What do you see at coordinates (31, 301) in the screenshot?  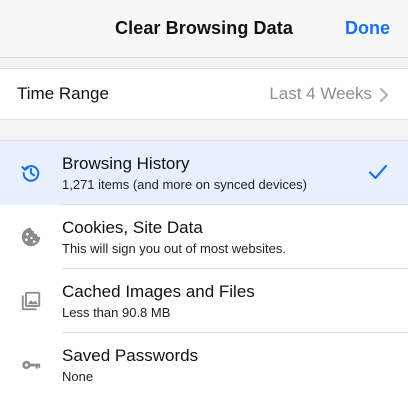 I see `image-icon` at bounding box center [31, 301].